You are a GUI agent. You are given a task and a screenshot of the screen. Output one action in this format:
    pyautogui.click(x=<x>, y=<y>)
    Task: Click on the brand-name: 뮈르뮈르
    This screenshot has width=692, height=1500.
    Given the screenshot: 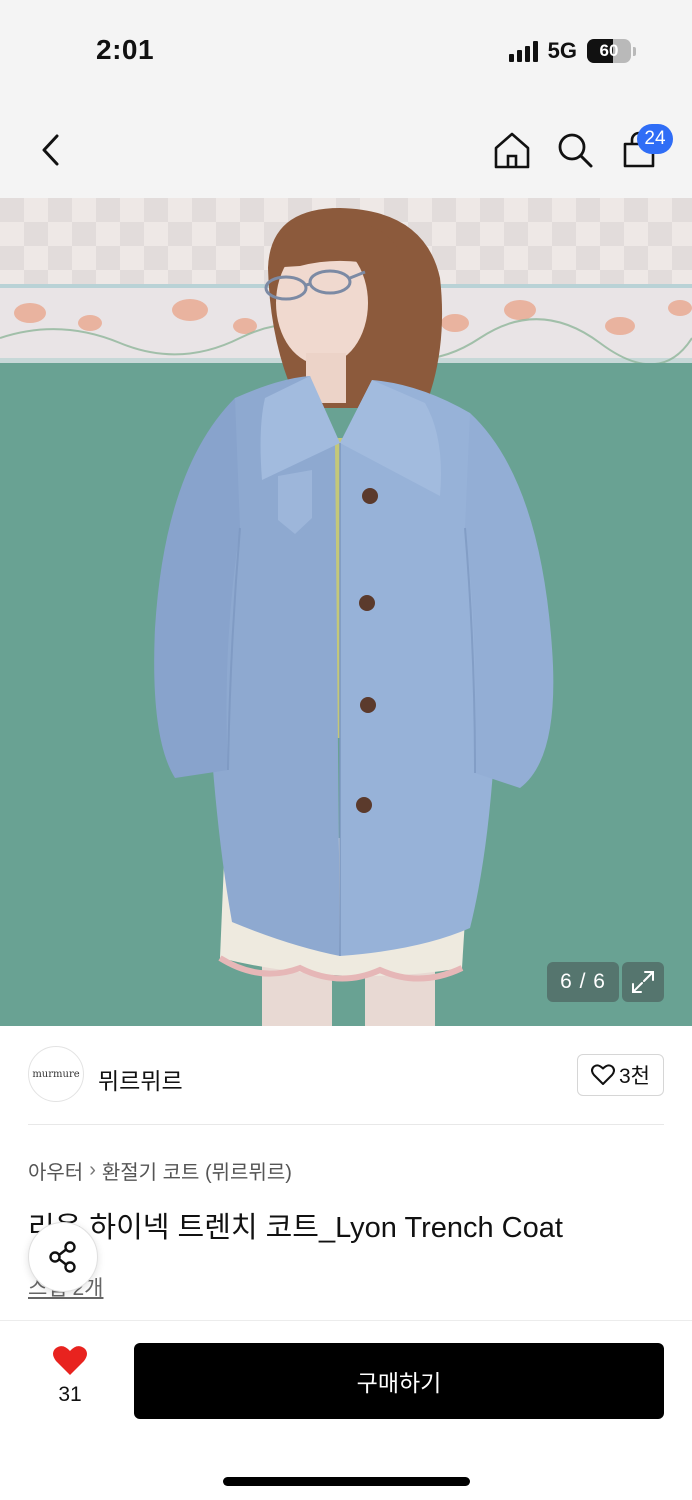 What is the action you would take?
    pyautogui.click(x=140, y=1079)
    